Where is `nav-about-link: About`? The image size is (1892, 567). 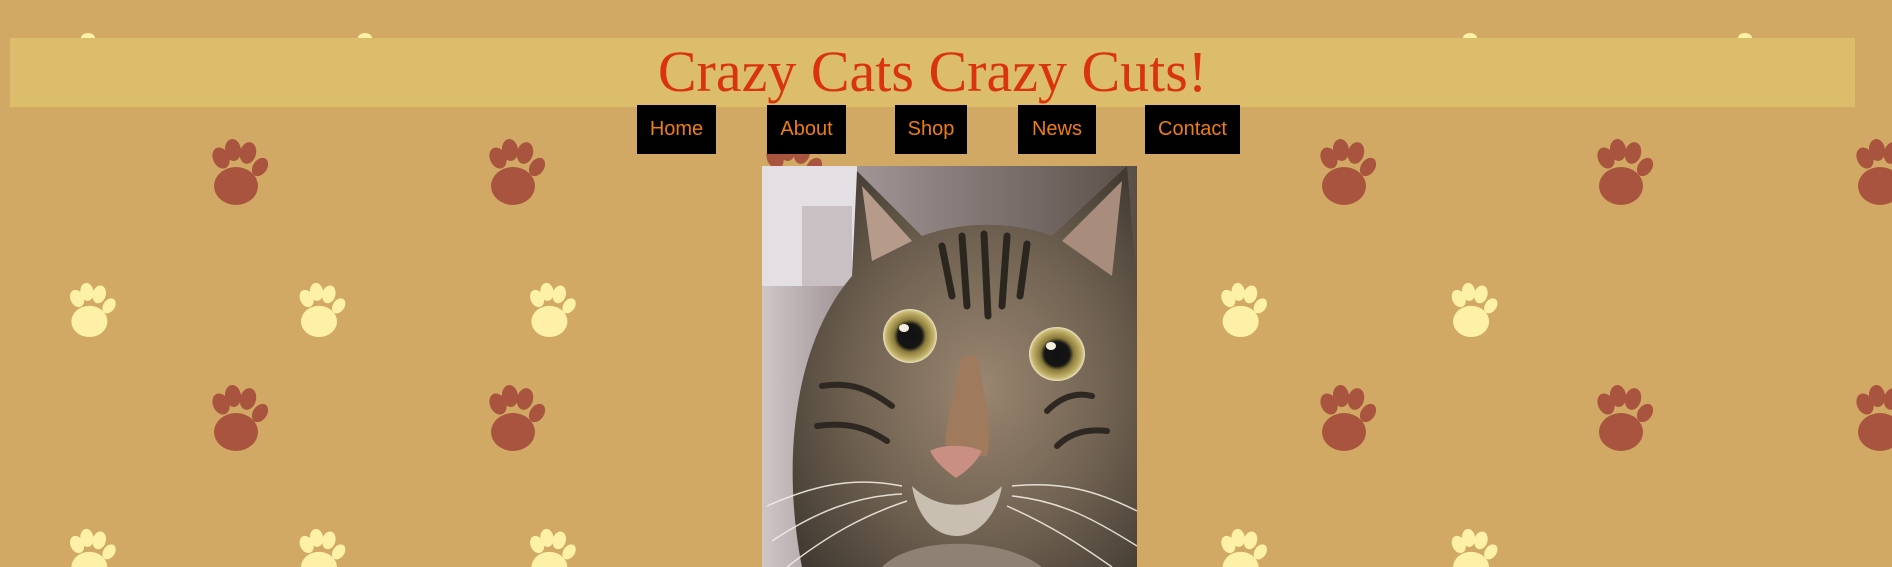
nav-about-link: About is located at coordinates (806, 129).